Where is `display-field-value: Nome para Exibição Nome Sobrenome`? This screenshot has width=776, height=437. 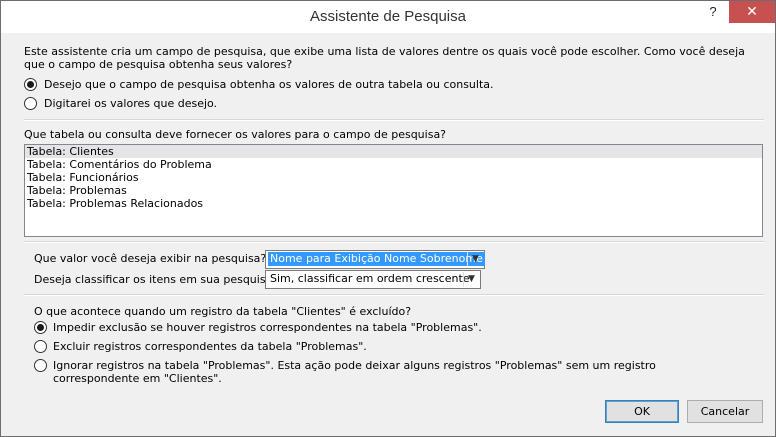 display-field-value: Nome para Exibição Nome Sobrenome is located at coordinates (376, 259).